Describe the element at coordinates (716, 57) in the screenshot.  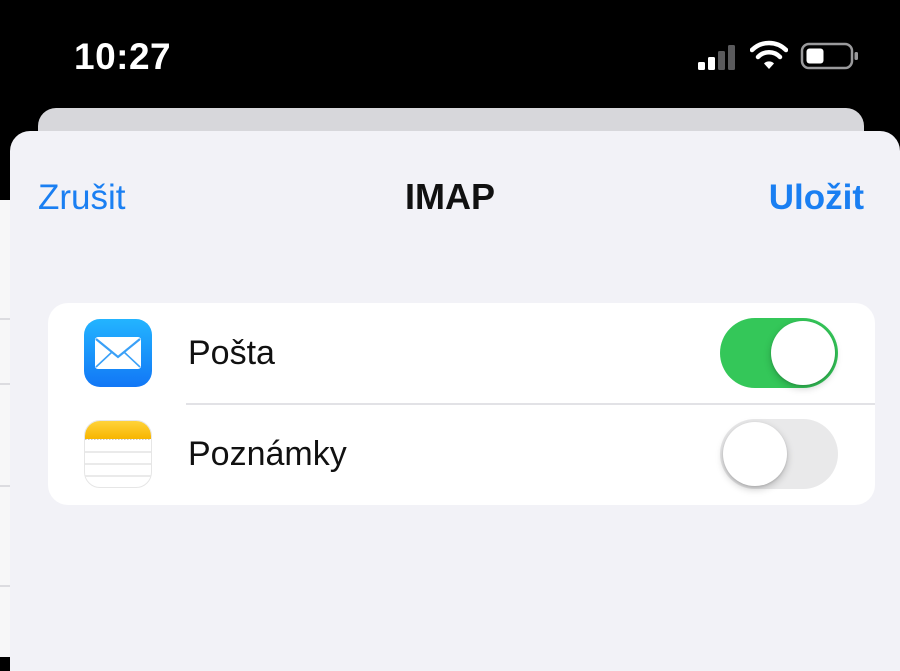
I see `cellular-signal-icon` at that location.